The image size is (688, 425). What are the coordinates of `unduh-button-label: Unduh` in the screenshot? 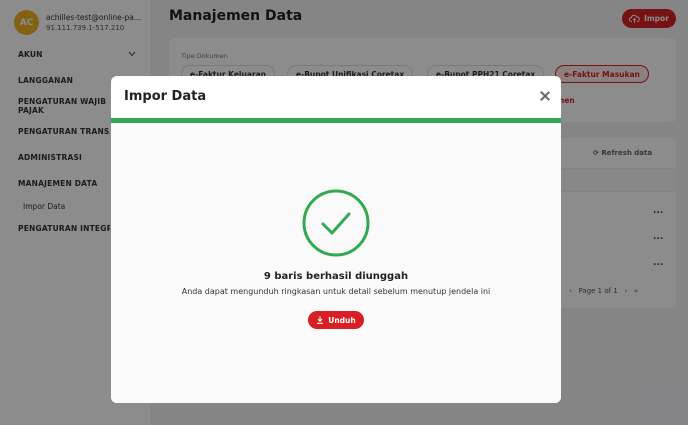 It's located at (342, 320).